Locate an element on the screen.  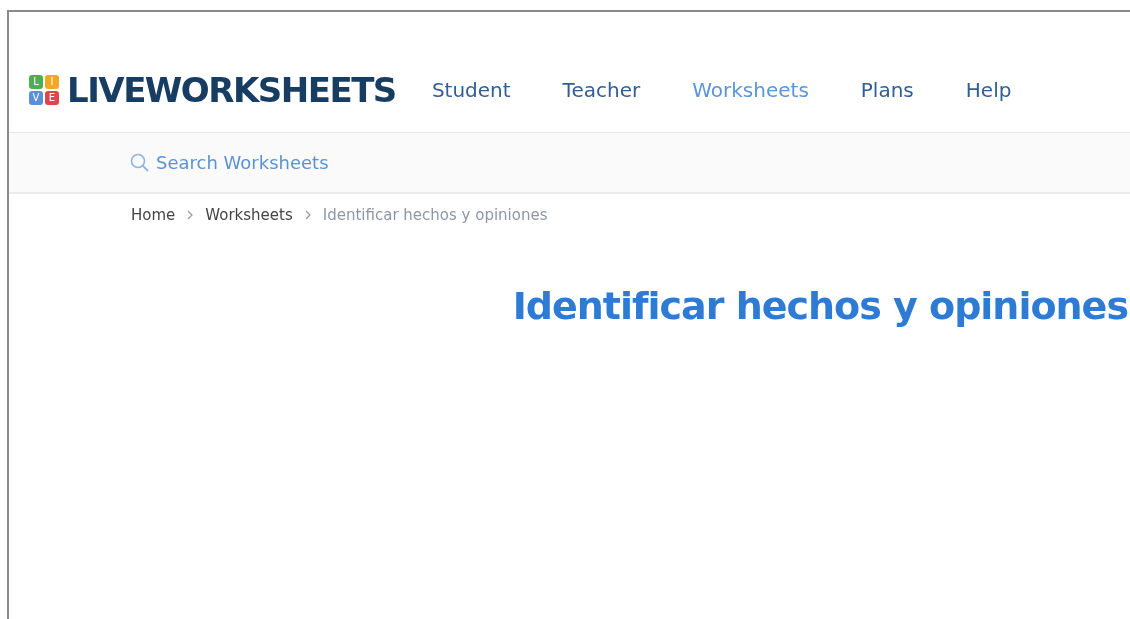
search-field: Search Worksheets is located at coordinates (293, 162).